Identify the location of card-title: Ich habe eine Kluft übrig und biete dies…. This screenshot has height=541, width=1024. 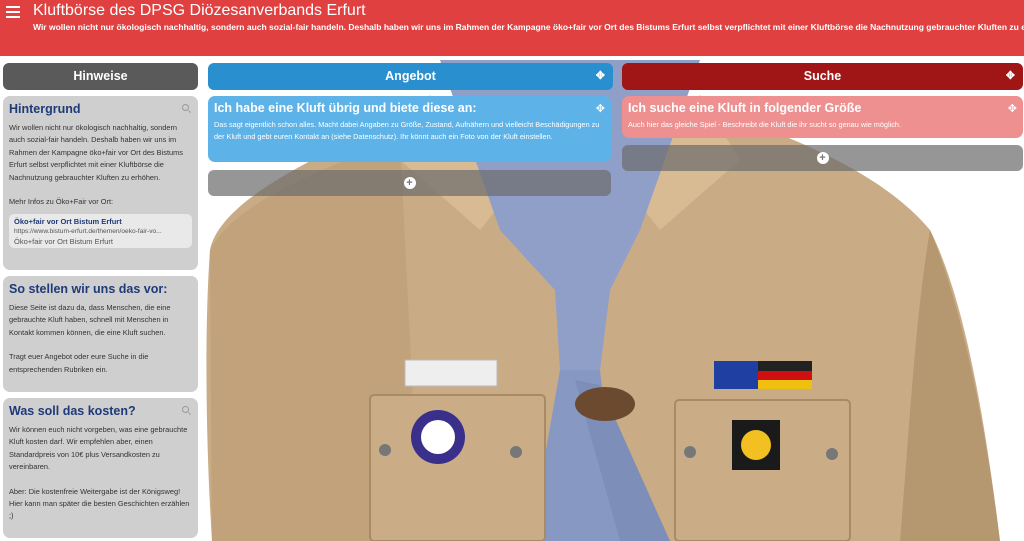
(345, 108).